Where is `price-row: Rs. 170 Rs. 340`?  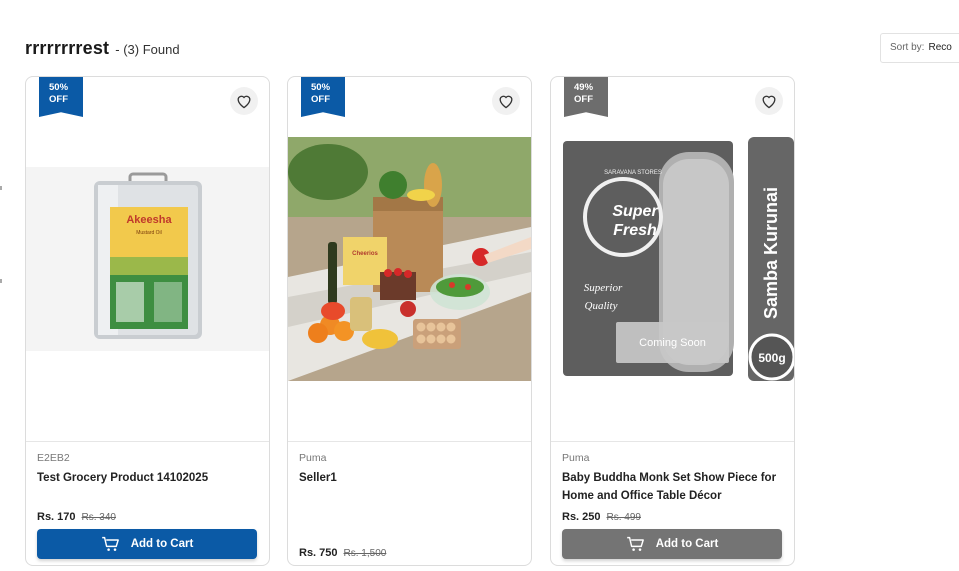
price-row: Rs. 170 Rs. 340 is located at coordinates (76, 517).